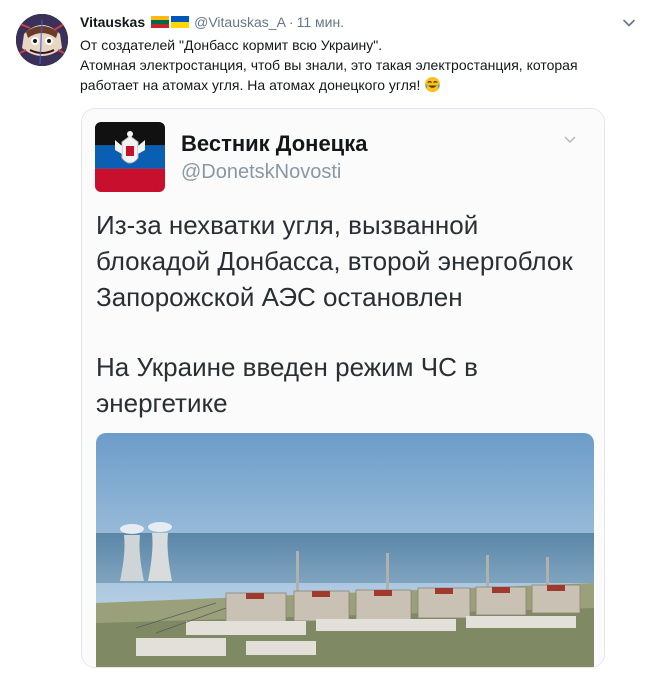 This screenshot has width=647, height=675. I want to click on tweet-header: Vitauskas @Vitauskas_A · 11 мин., so click(212, 22).